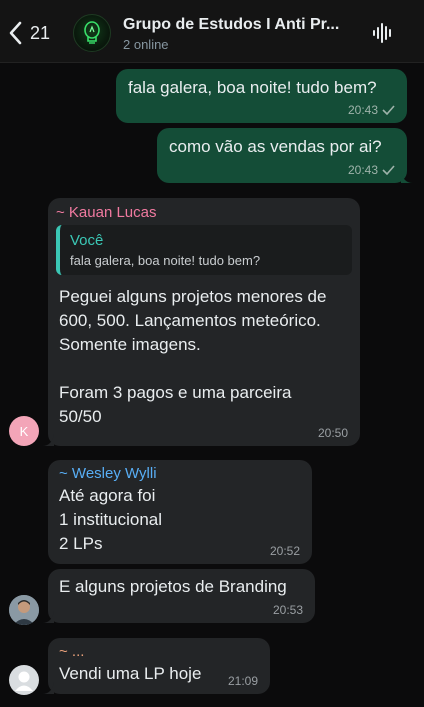 The height and width of the screenshot is (707, 424). I want to click on user-photo-icon, so click(24, 610).